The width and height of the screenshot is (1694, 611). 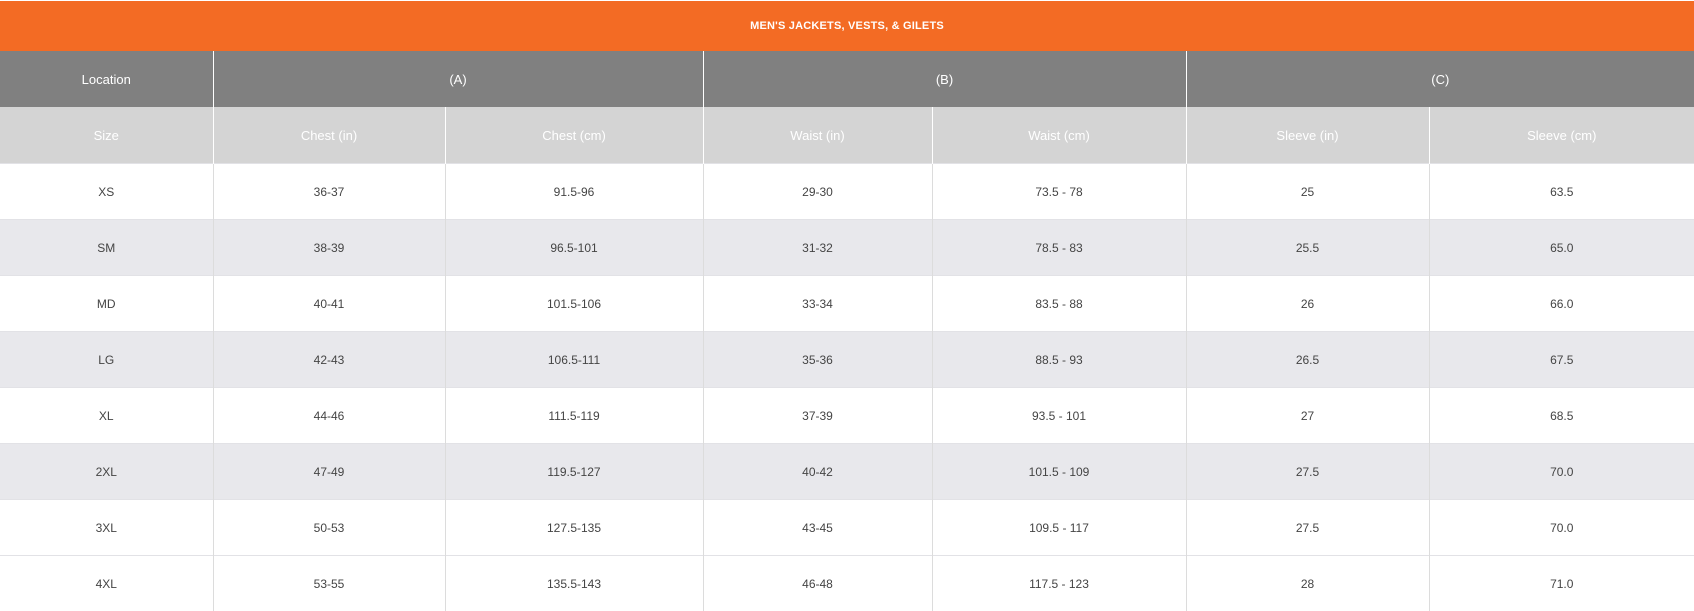 I want to click on column-header-chest-cm: Chest (cm), so click(x=574, y=135).